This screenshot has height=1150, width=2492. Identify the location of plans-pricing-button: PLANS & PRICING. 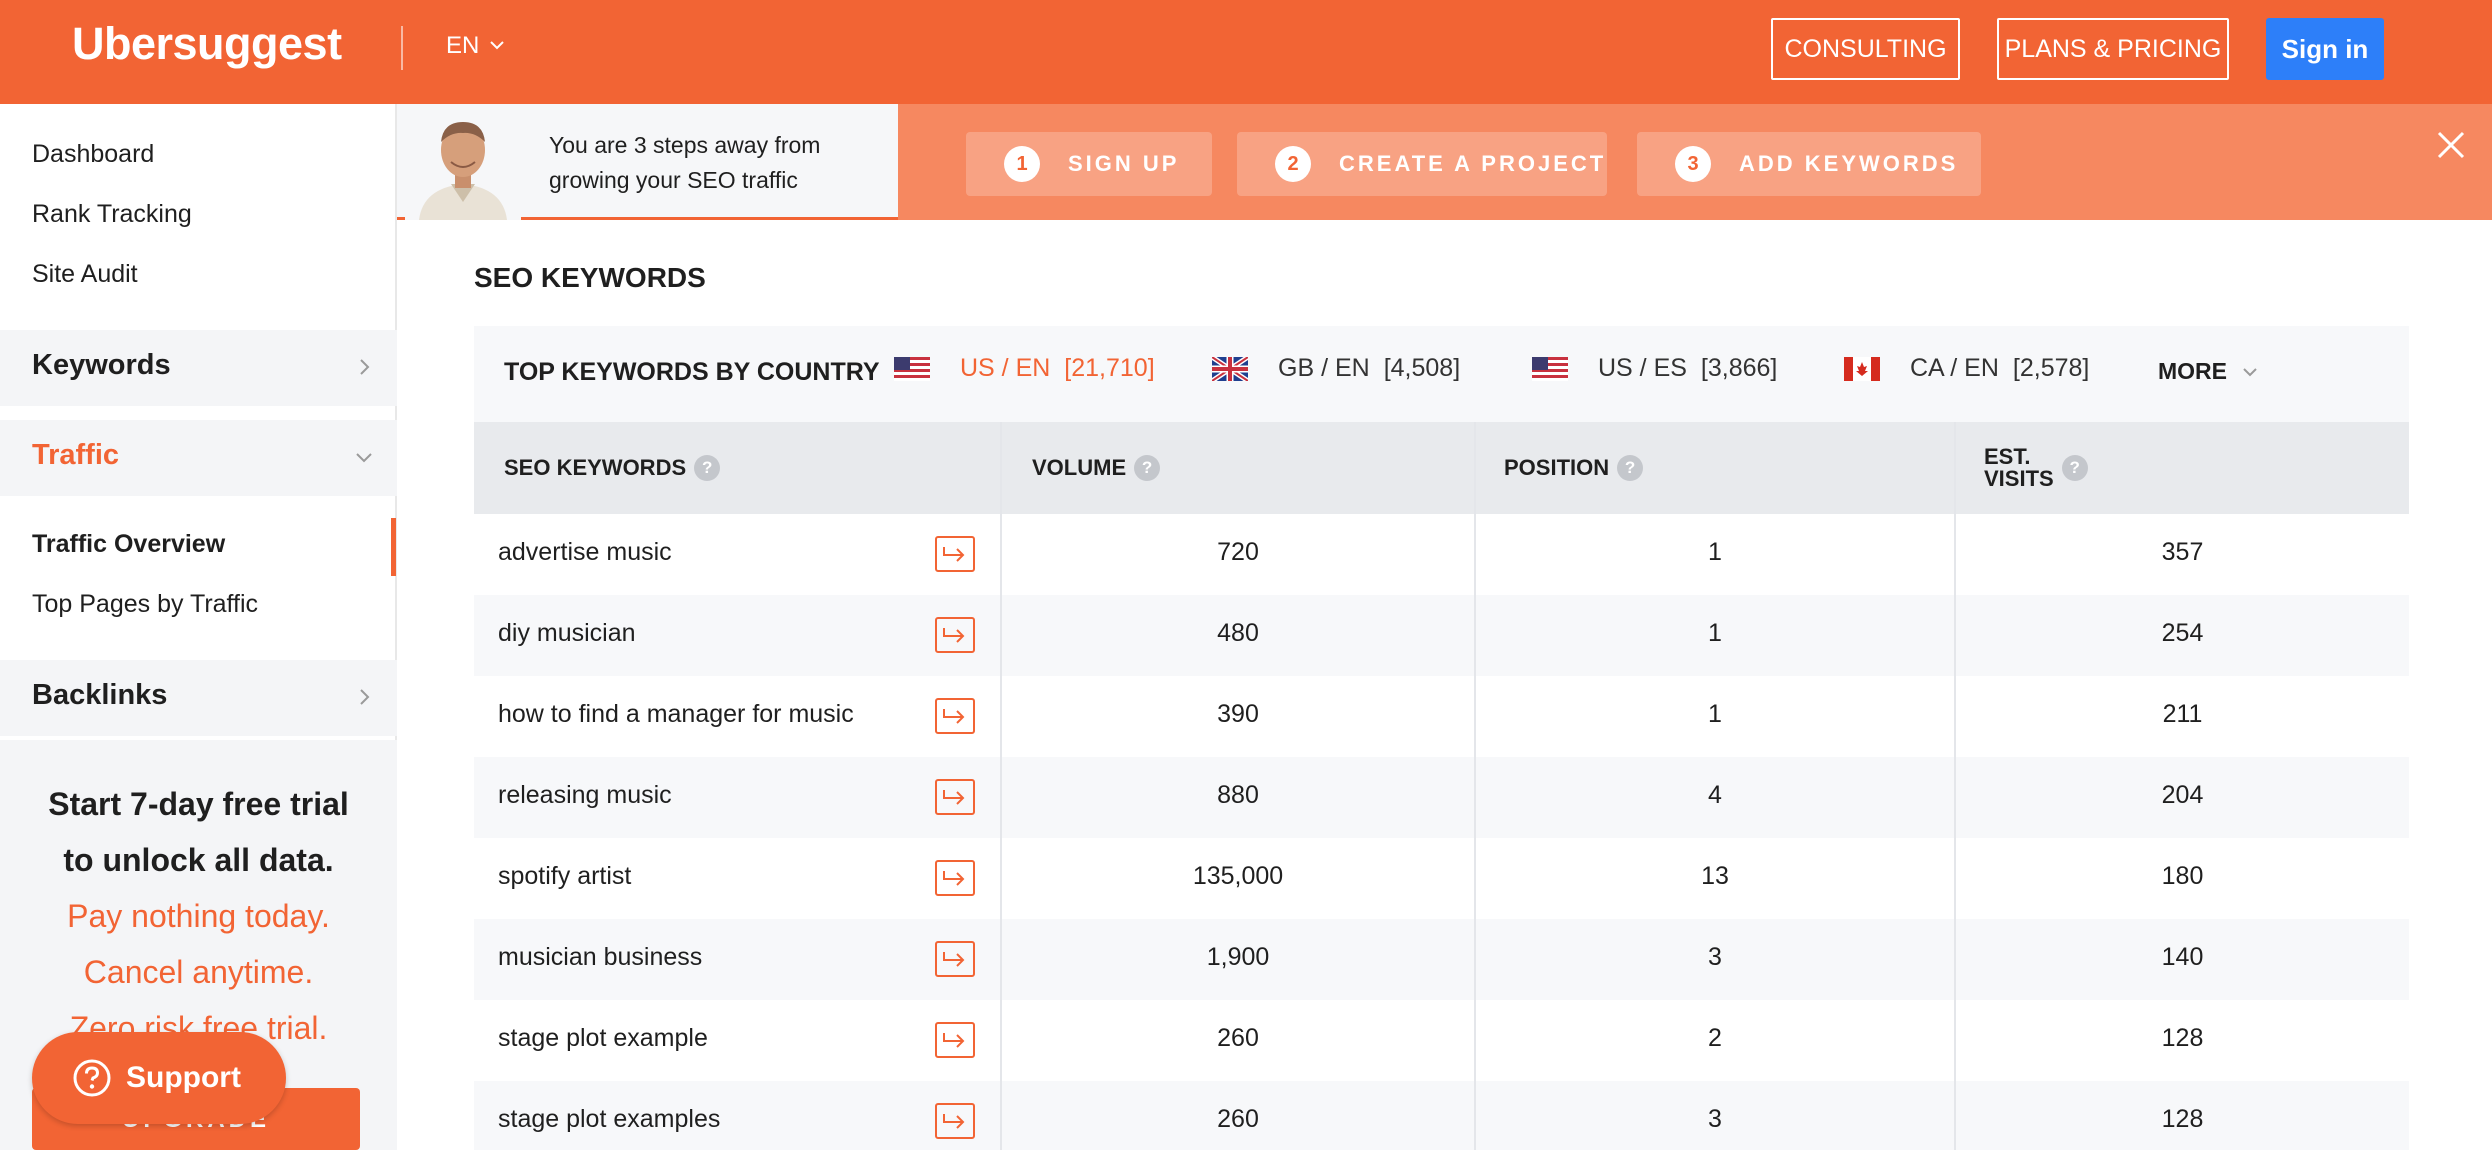
(2113, 49).